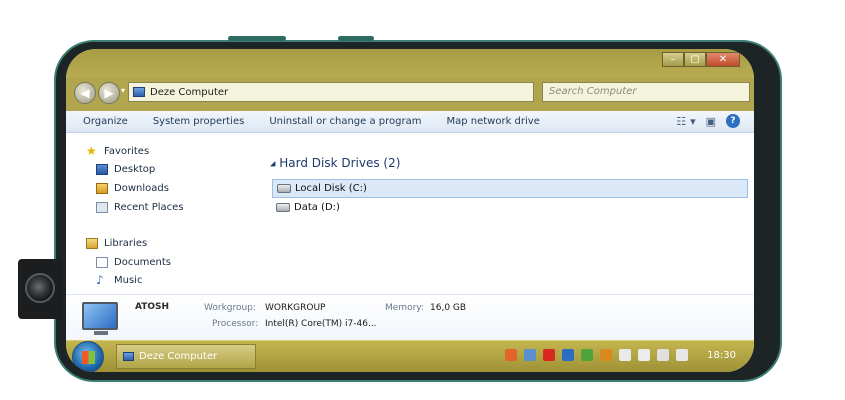 The image size is (845, 400). I want to click on sidebar-item-downloads: Downloads, so click(132, 188).